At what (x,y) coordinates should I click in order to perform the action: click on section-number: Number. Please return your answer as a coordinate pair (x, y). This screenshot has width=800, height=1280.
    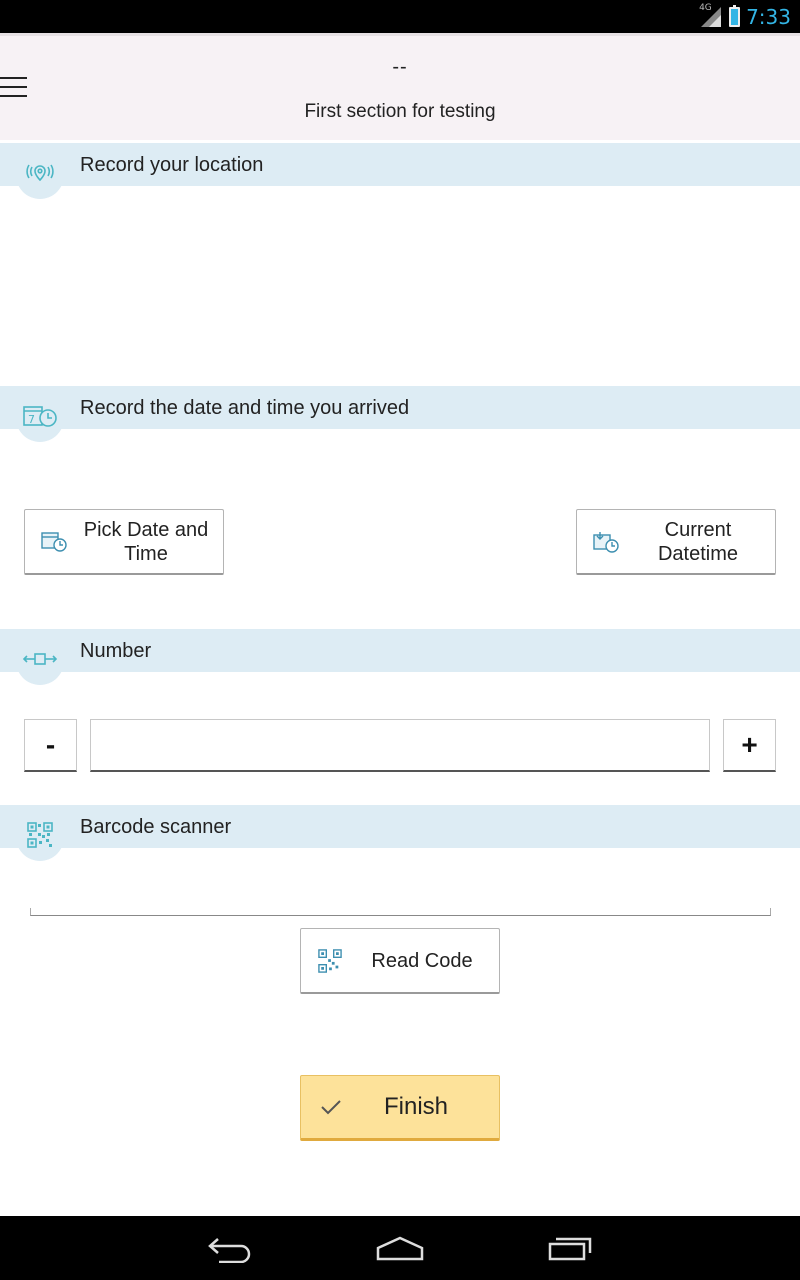
    Looking at the image, I should click on (400, 657).